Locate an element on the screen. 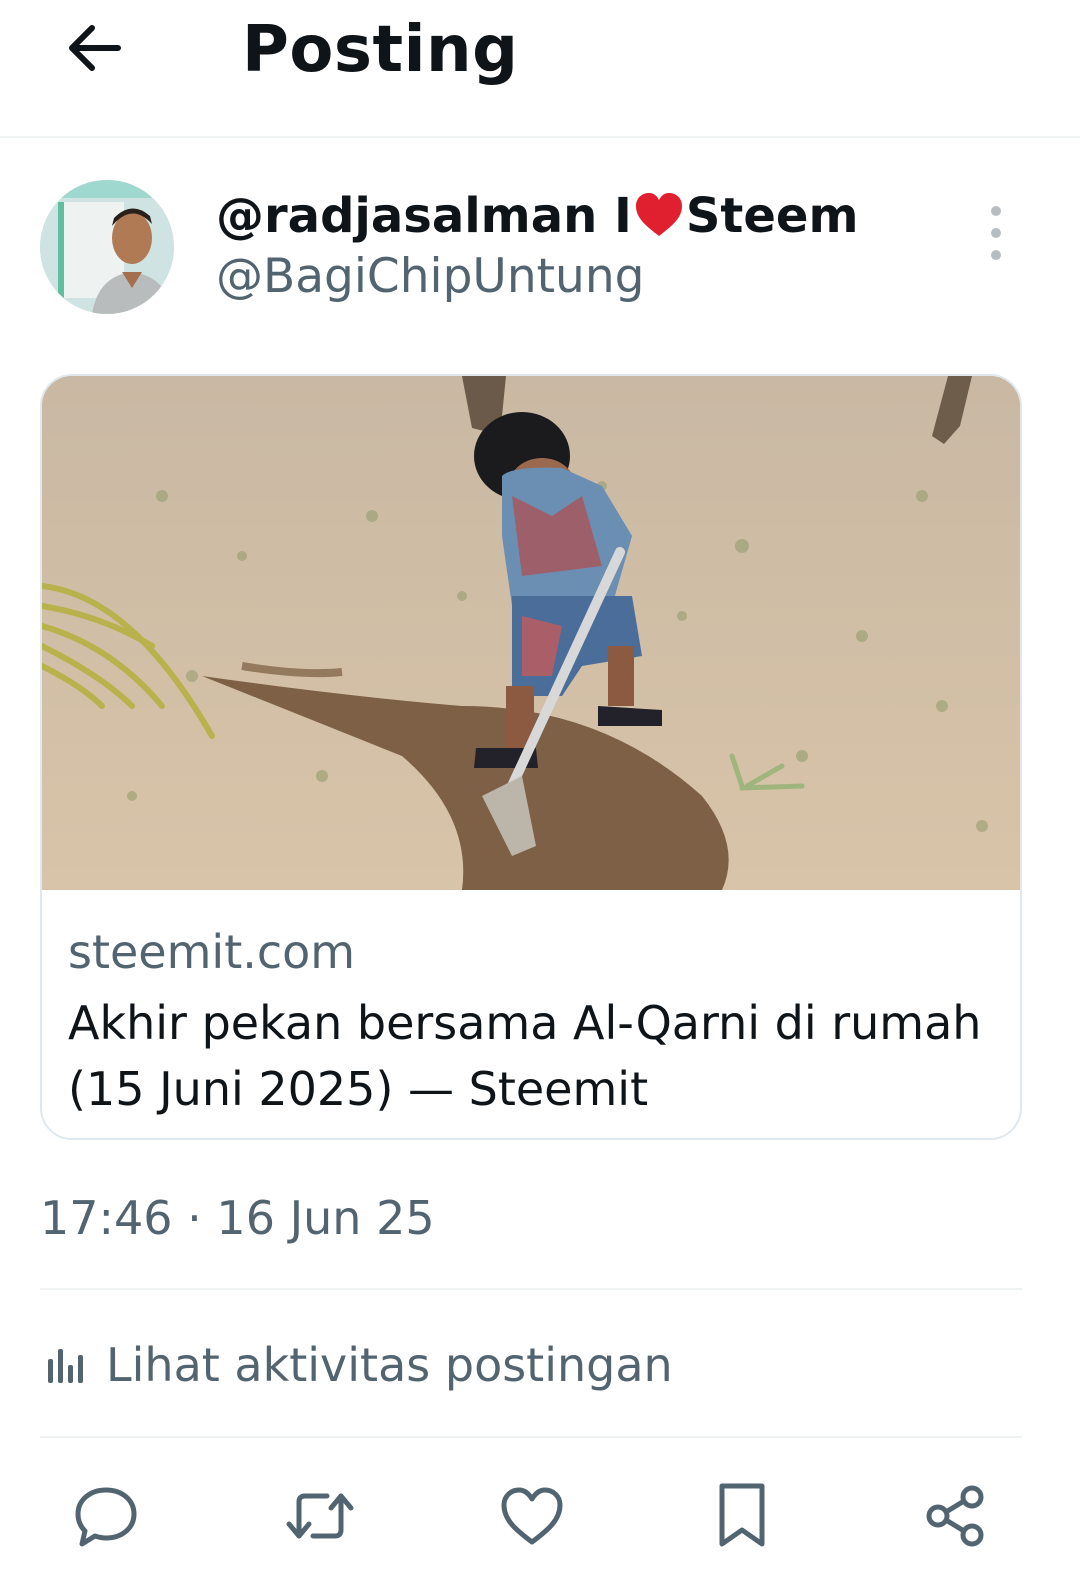 This screenshot has height=1595, width=1080. avatar is located at coordinates (107, 247).